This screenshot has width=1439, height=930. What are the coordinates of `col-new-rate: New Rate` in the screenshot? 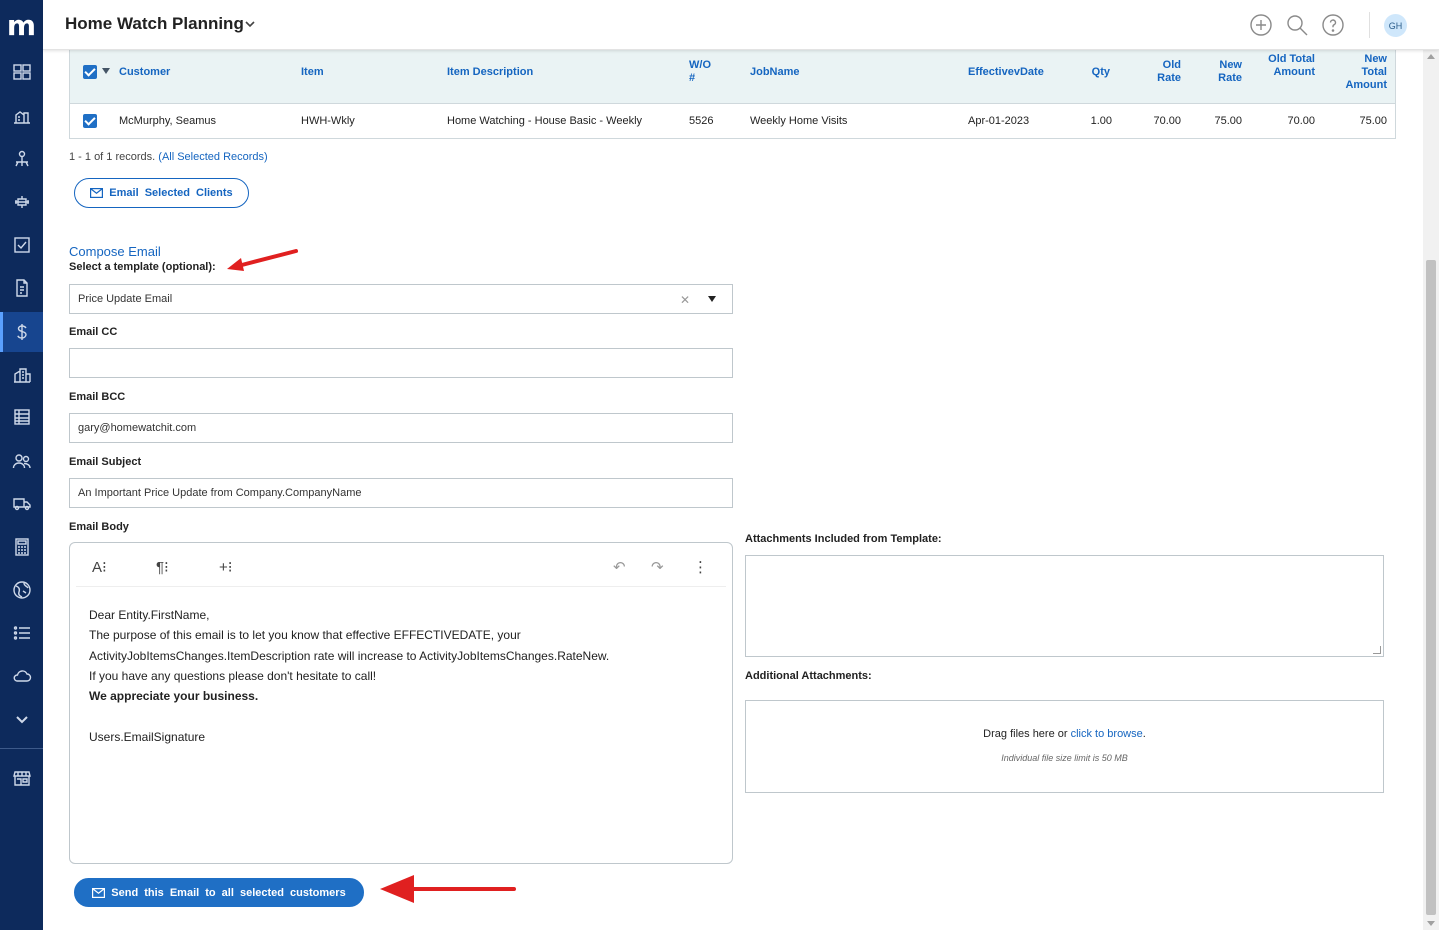 It's located at (1221, 72).